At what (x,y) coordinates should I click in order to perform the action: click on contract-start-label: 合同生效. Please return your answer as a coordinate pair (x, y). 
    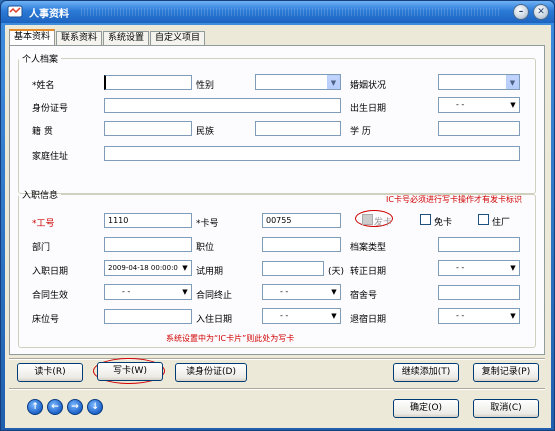
    Looking at the image, I should click on (50, 296).